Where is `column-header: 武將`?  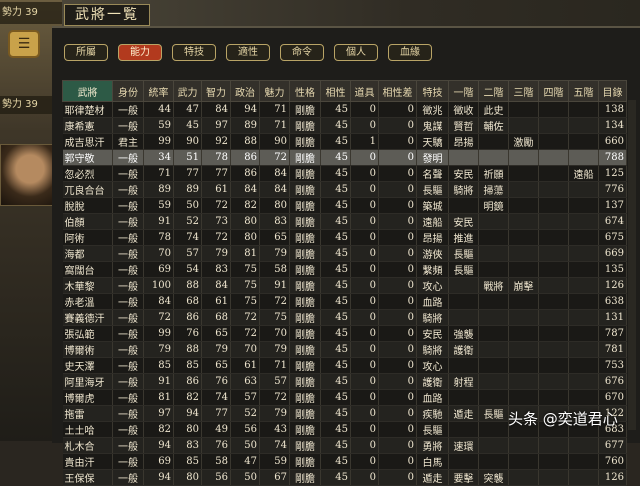 column-header: 武將 is located at coordinates (87, 91).